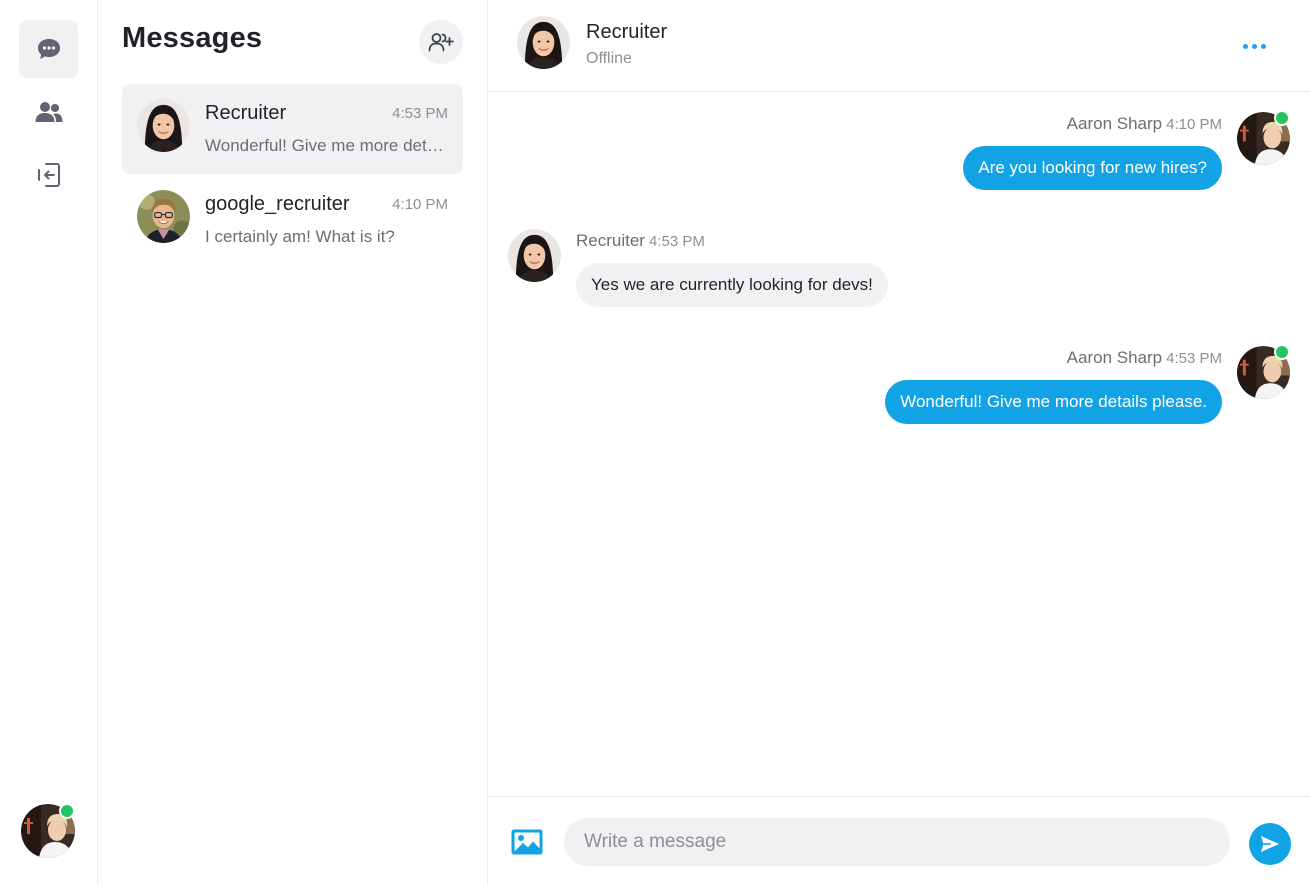 This screenshot has height=885, width=1310. I want to click on logout-icon, so click(48, 175).